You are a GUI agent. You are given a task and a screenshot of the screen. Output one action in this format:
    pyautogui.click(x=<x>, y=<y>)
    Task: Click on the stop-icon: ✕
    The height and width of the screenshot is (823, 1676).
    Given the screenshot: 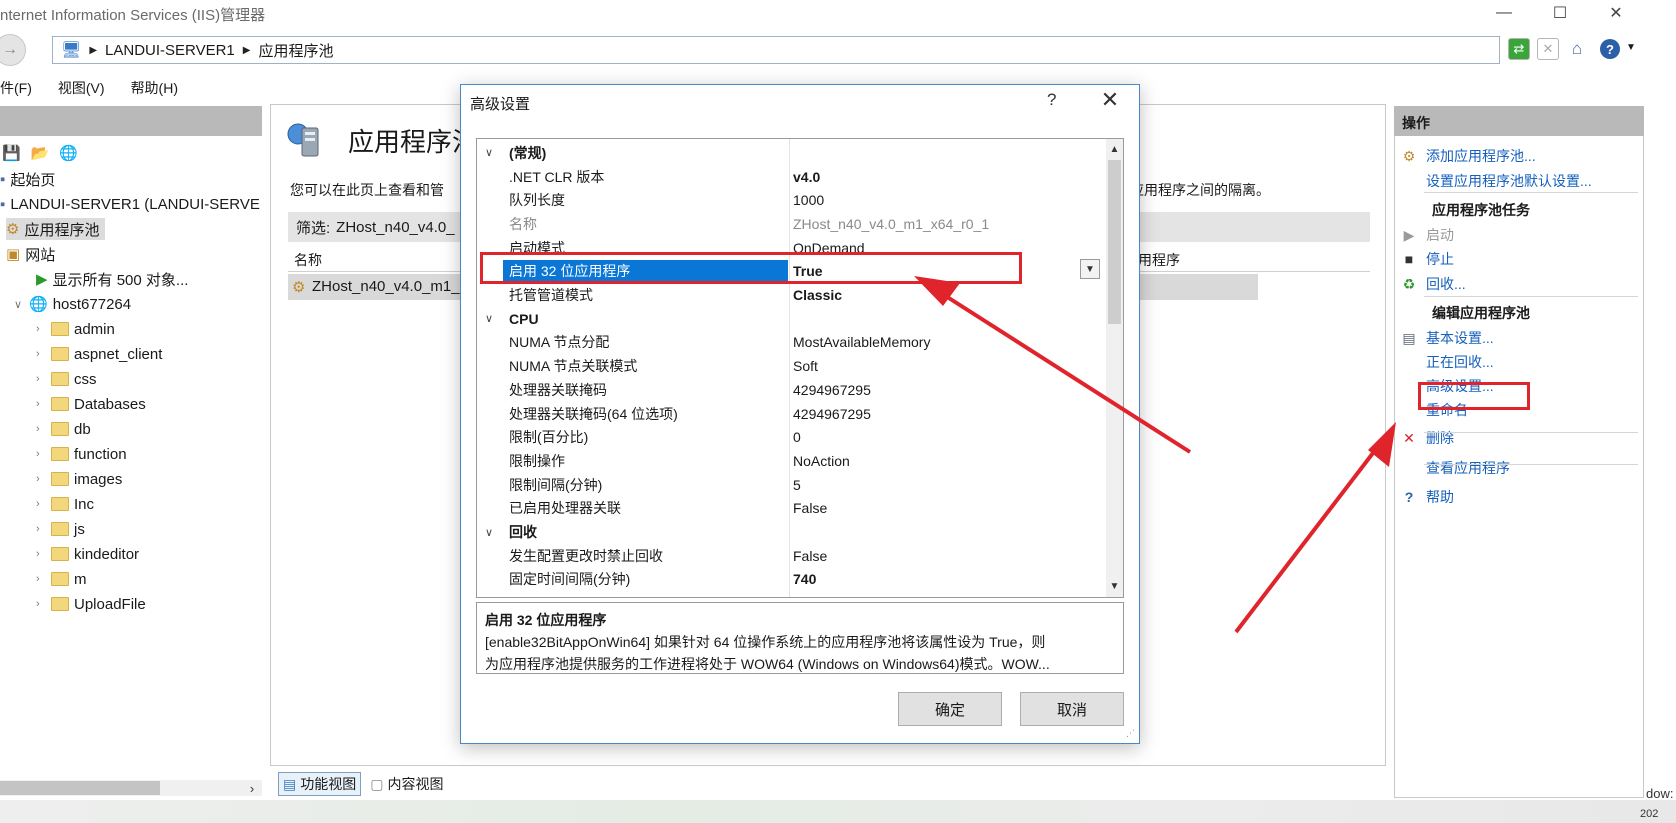 What is the action you would take?
    pyautogui.click(x=1548, y=49)
    